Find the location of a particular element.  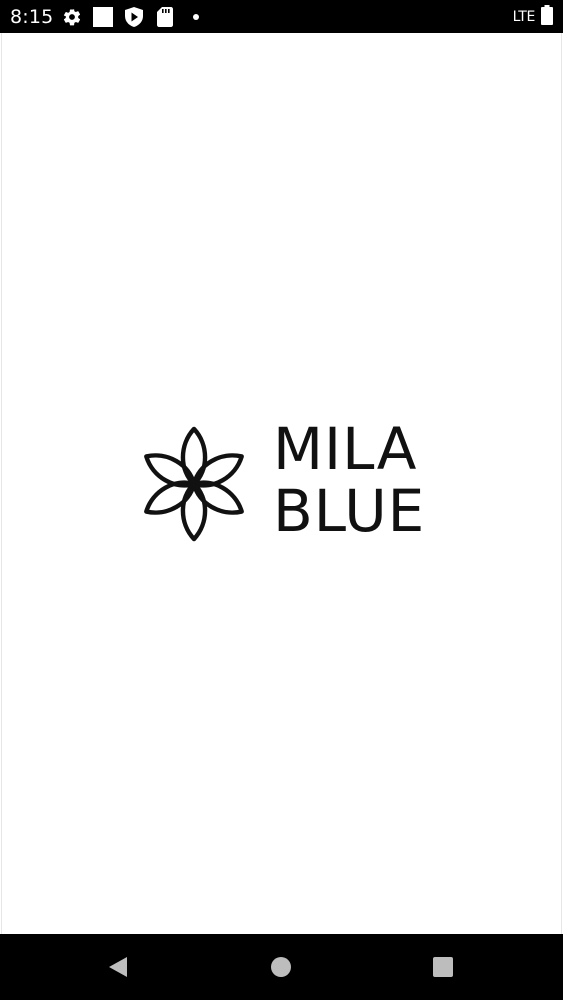

sd-card-icon is located at coordinates (165, 17).